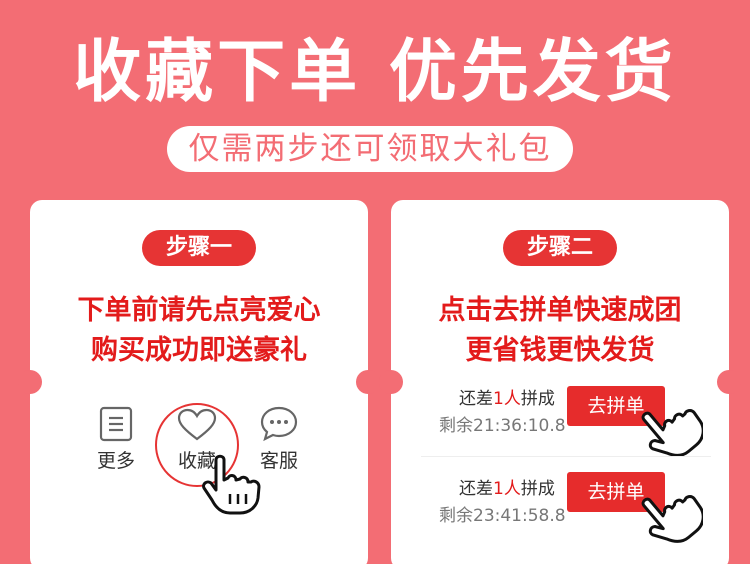 This screenshot has width=750, height=564. Describe the element at coordinates (560, 248) in the screenshot. I see `step-two-badge: 步骤二` at that location.